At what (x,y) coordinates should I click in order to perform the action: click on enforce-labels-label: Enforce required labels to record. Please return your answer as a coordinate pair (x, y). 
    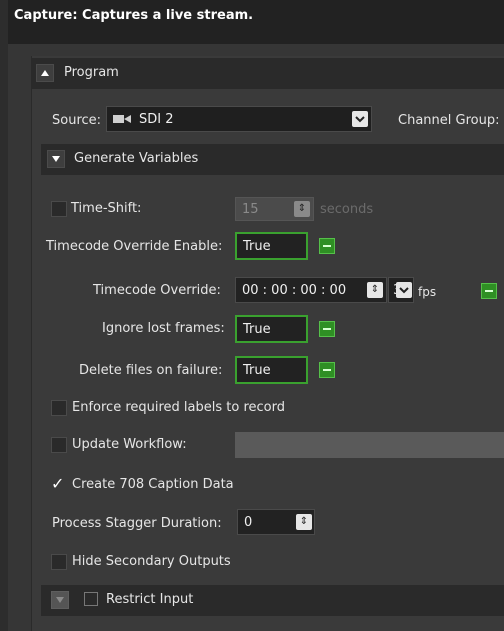
    Looking at the image, I should click on (178, 407).